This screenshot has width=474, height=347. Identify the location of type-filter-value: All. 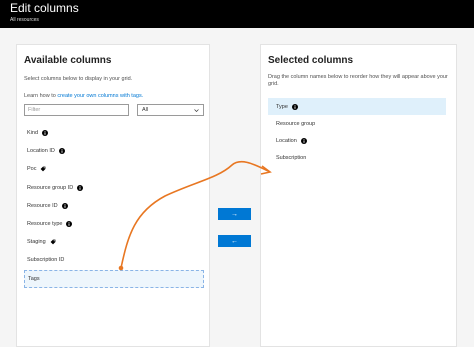
(145, 110).